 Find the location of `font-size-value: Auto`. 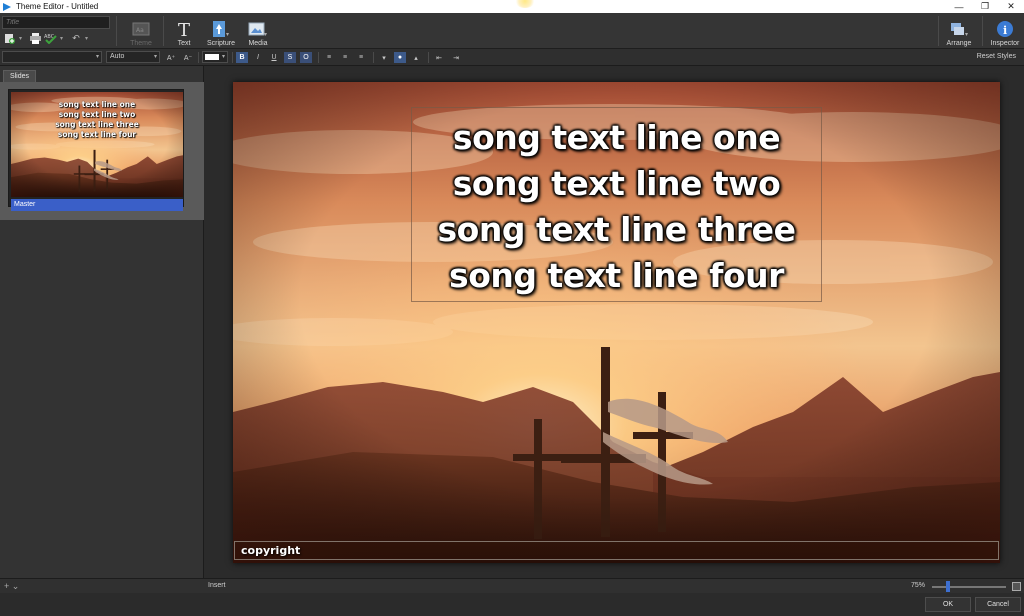

font-size-value: Auto is located at coordinates (117, 56).